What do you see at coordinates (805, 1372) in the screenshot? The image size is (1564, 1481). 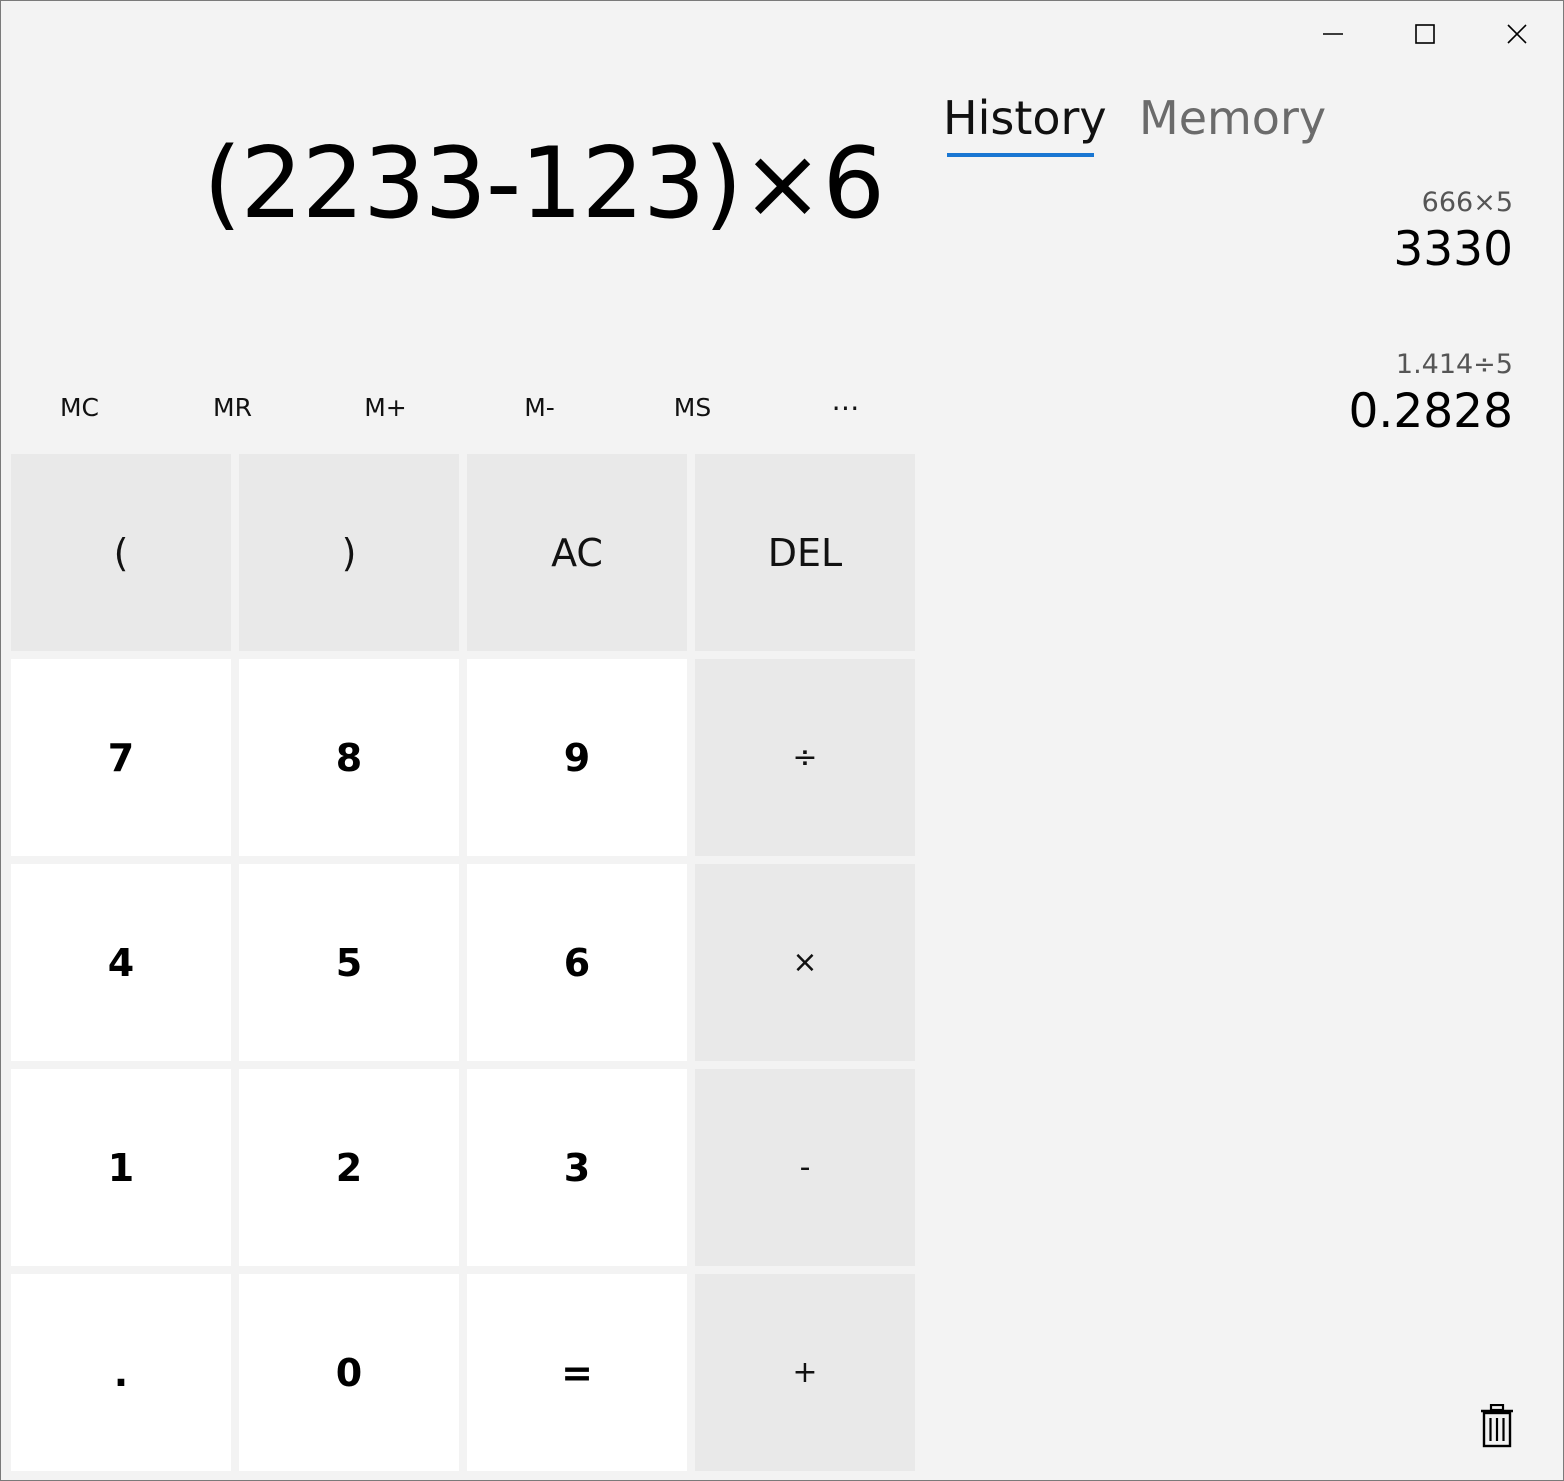 I see `add-key: +` at bounding box center [805, 1372].